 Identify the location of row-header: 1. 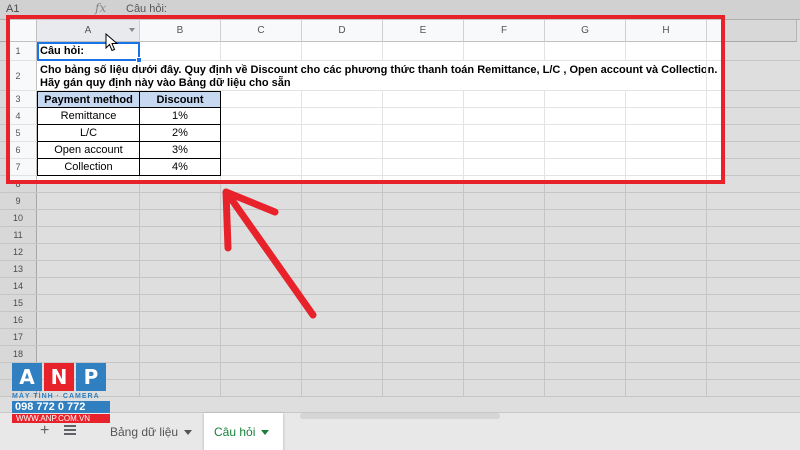
(18, 51).